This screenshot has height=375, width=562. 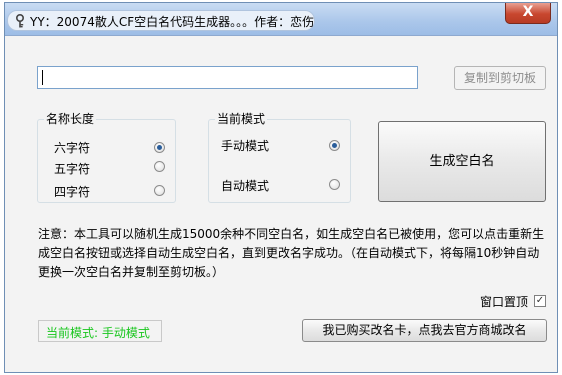 What do you see at coordinates (245, 146) in the screenshot?
I see `mode-manual-label: 手动模式` at bounding box center [245, 146].